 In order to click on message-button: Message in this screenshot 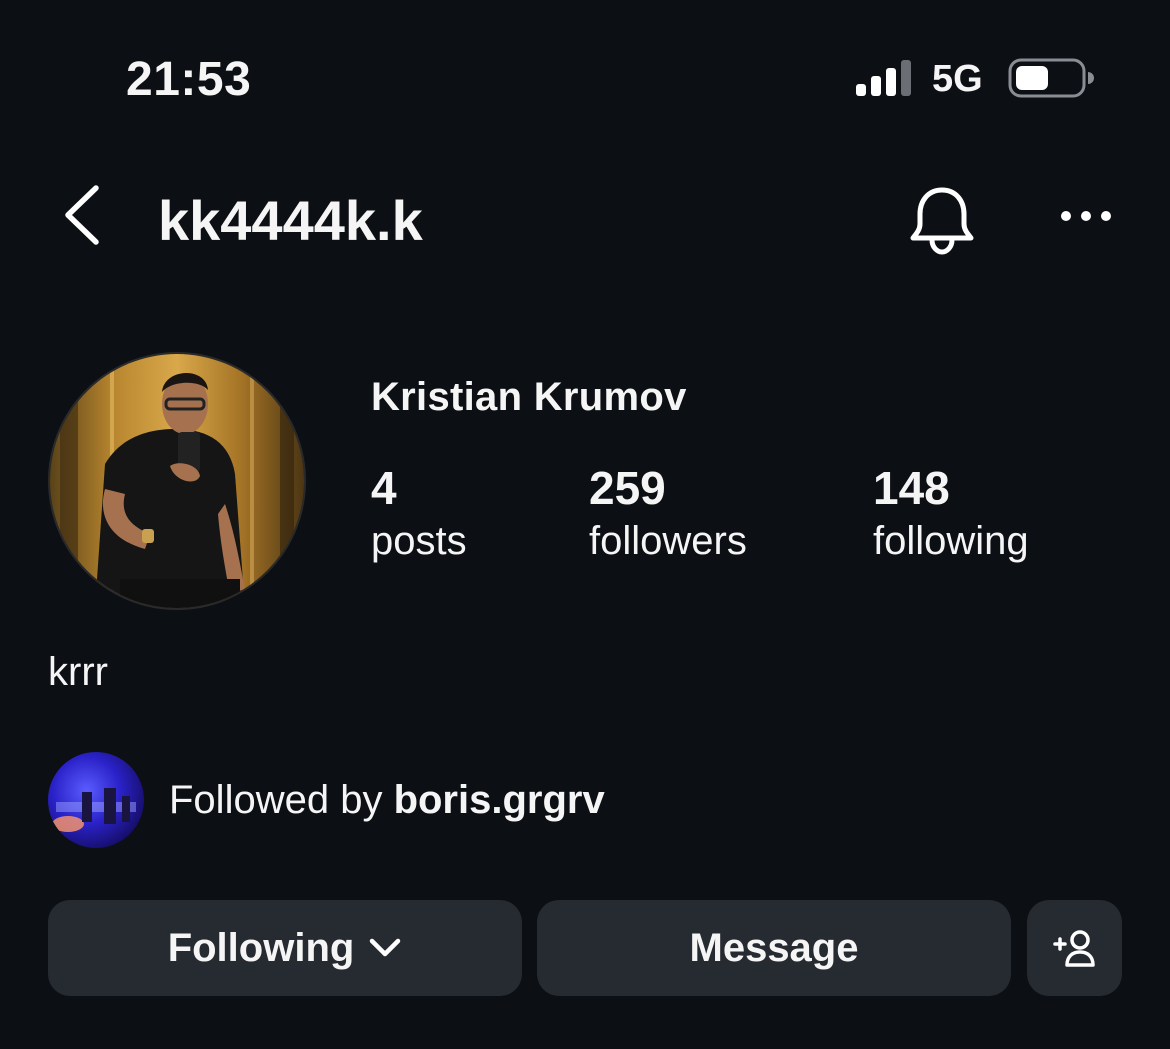, I will do `click(774, 948)`.